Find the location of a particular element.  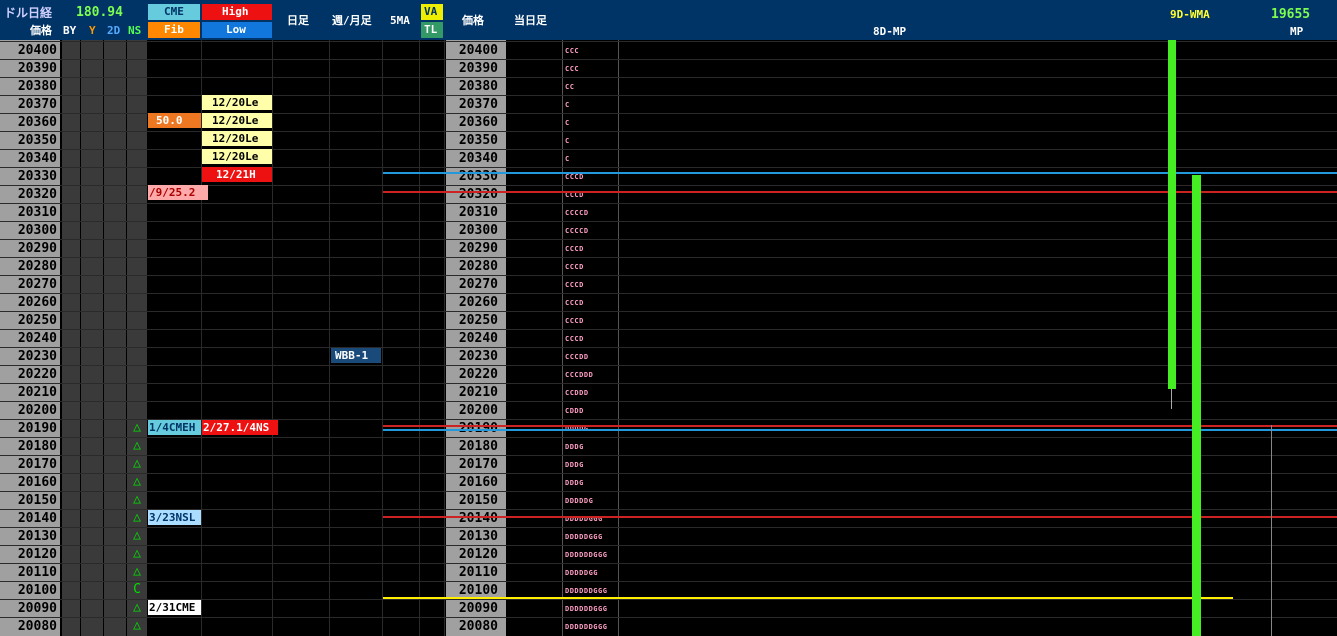

price-label-mid: 20330 is located at coordinates (478, 176).